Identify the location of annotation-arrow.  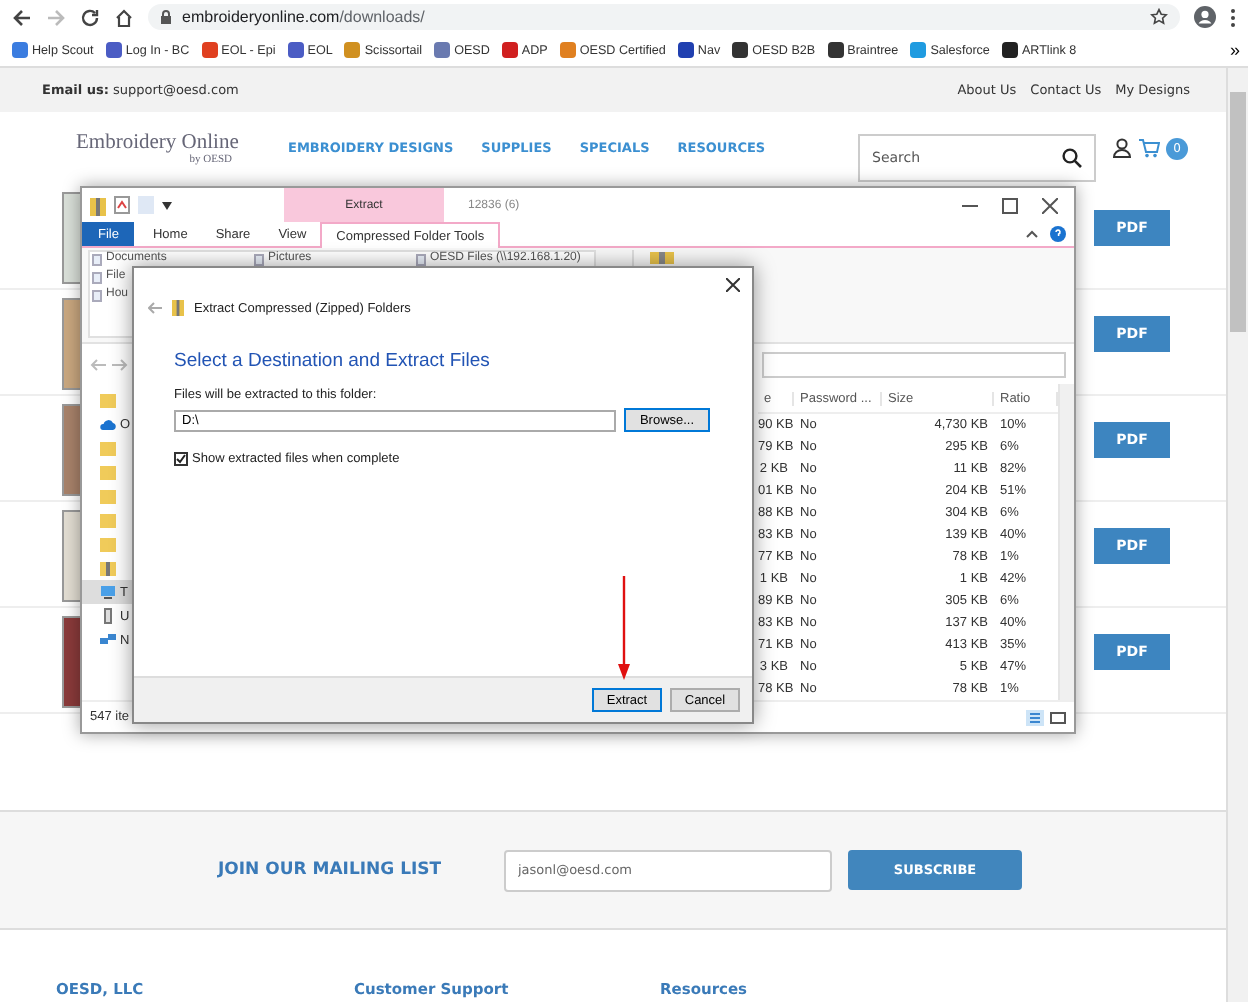
(624, 628).